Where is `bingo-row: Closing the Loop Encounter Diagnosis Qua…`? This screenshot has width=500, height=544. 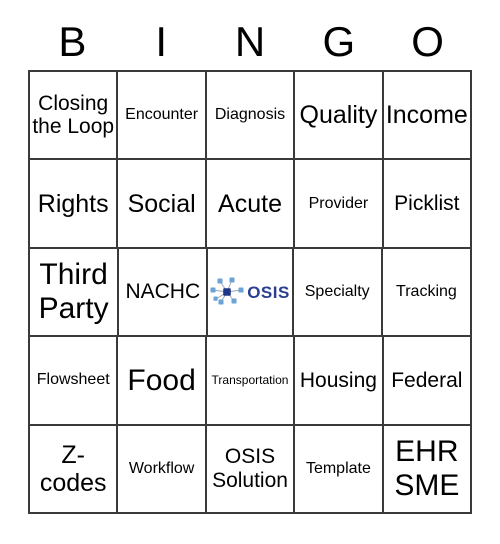 bingo-row: Closing the Loop Encounter Diagnosis Qua… is located at coordinates (251, 116).